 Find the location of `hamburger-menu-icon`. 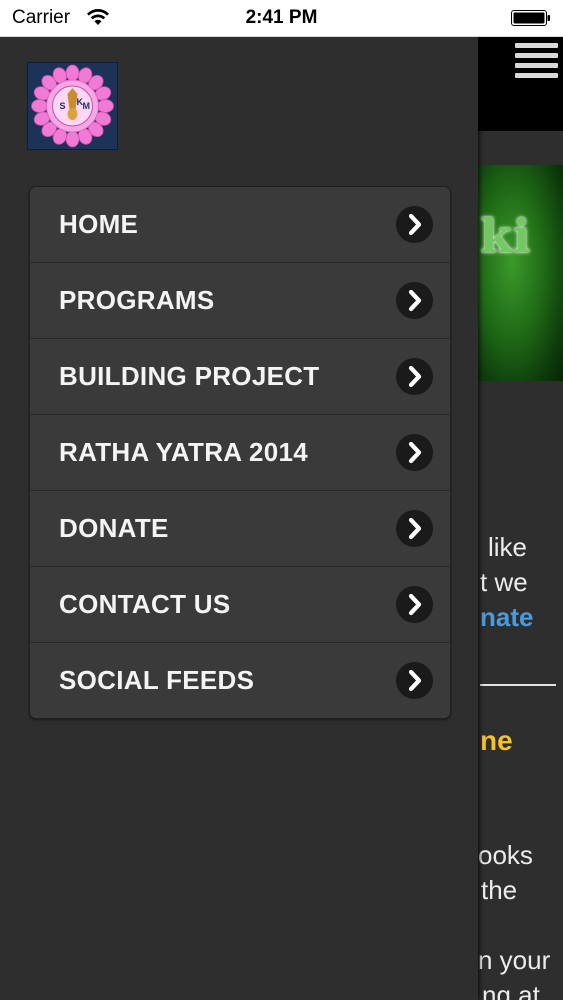

hamburger-menu-icon is located at coordinates (536, 61).